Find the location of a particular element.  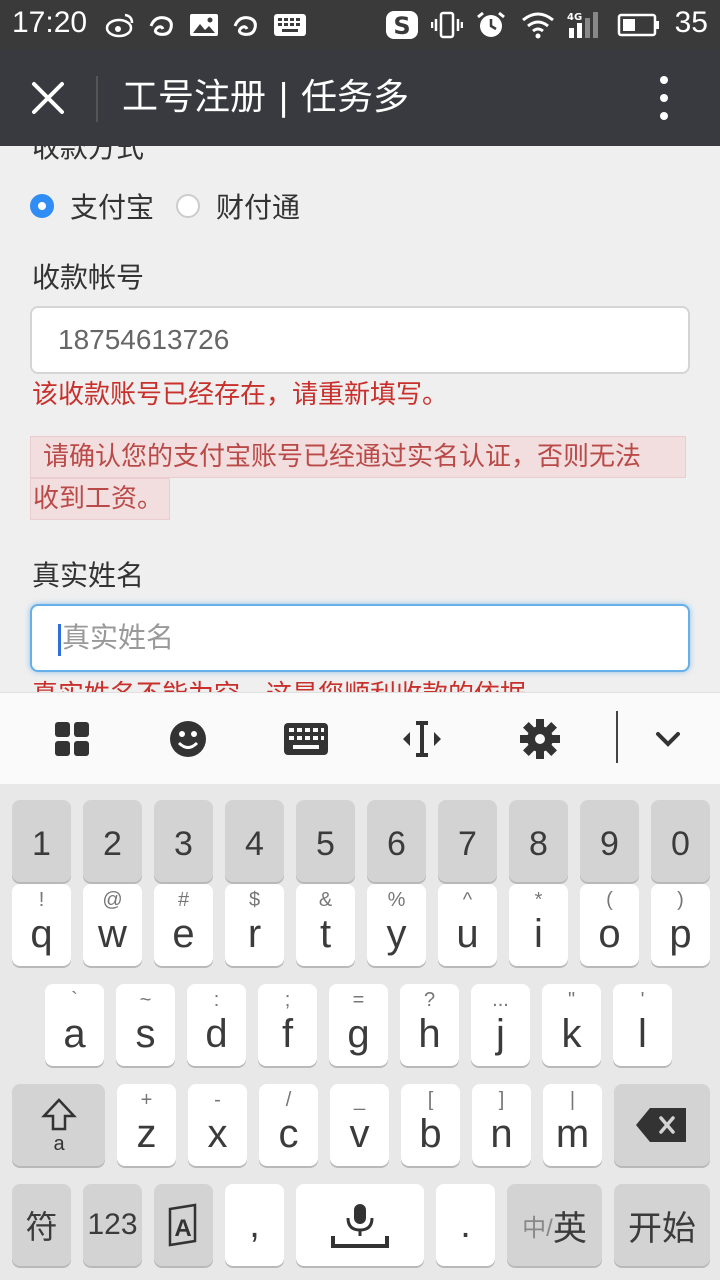

gallery-icon is located at coordinates (204, 25).